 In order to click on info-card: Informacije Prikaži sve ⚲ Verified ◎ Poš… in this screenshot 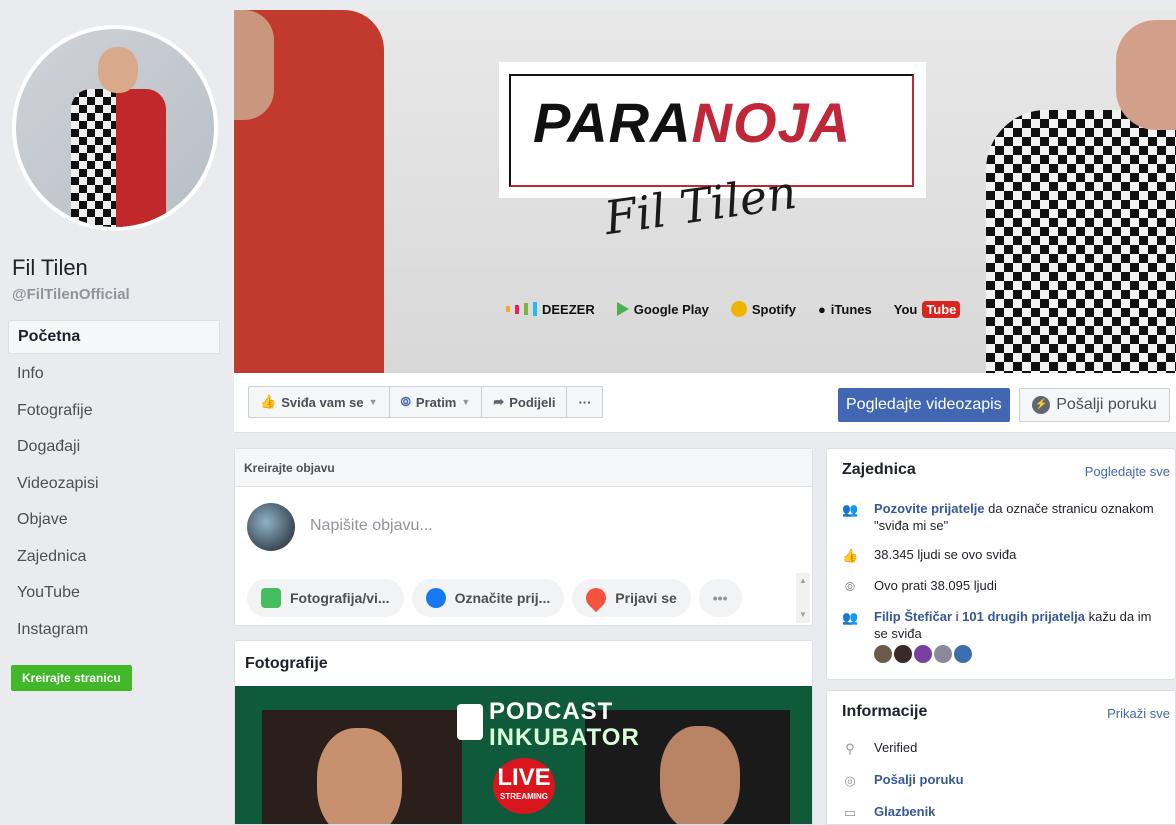, I will do `click(1001, 757)`.